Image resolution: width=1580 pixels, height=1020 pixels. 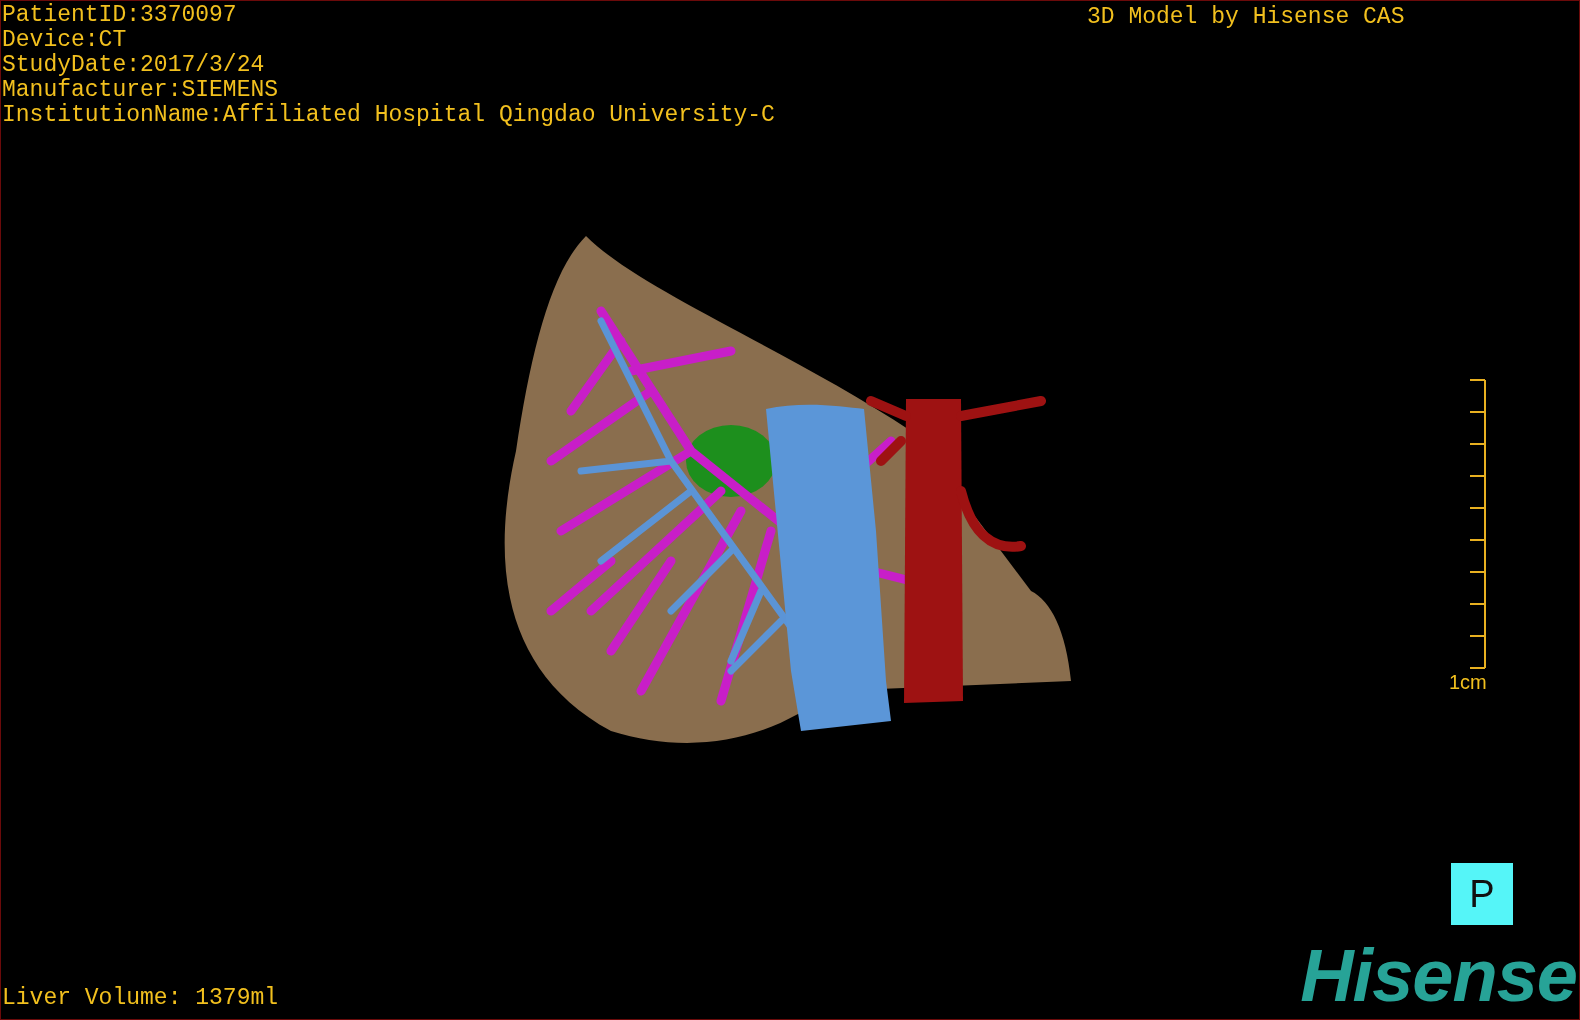 I want to click on scale-bar-icon, so click(x=1477, y=524).